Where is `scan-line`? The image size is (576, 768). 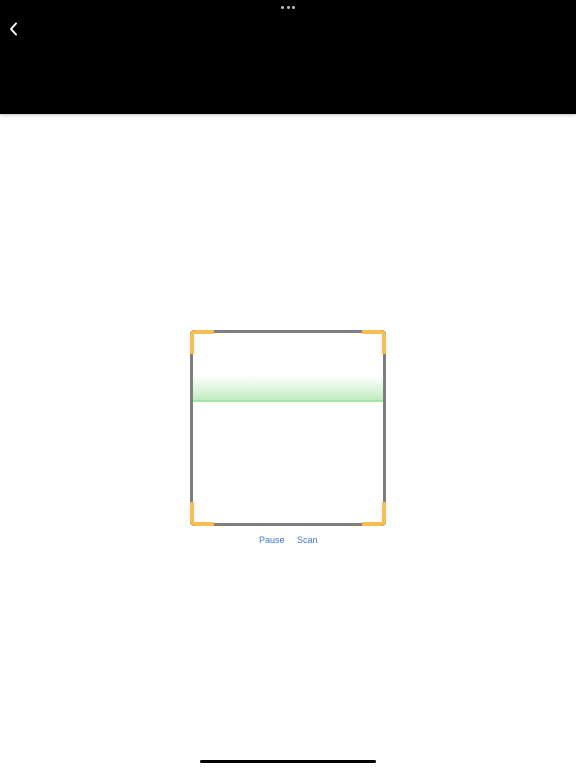
scan-line is located at coordinates (288, 388).